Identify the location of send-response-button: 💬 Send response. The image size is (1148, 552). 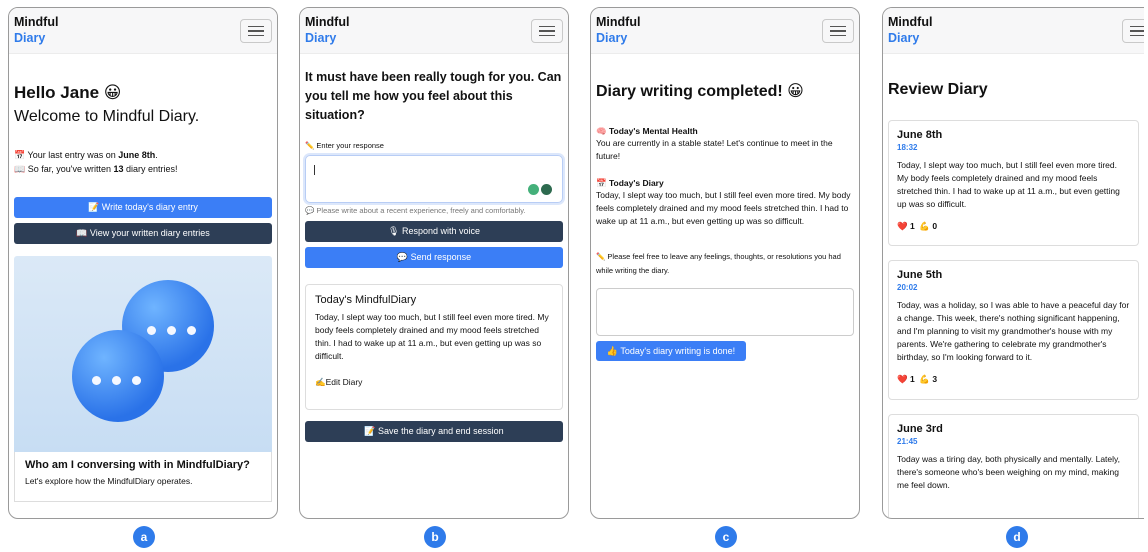
(434, 257).